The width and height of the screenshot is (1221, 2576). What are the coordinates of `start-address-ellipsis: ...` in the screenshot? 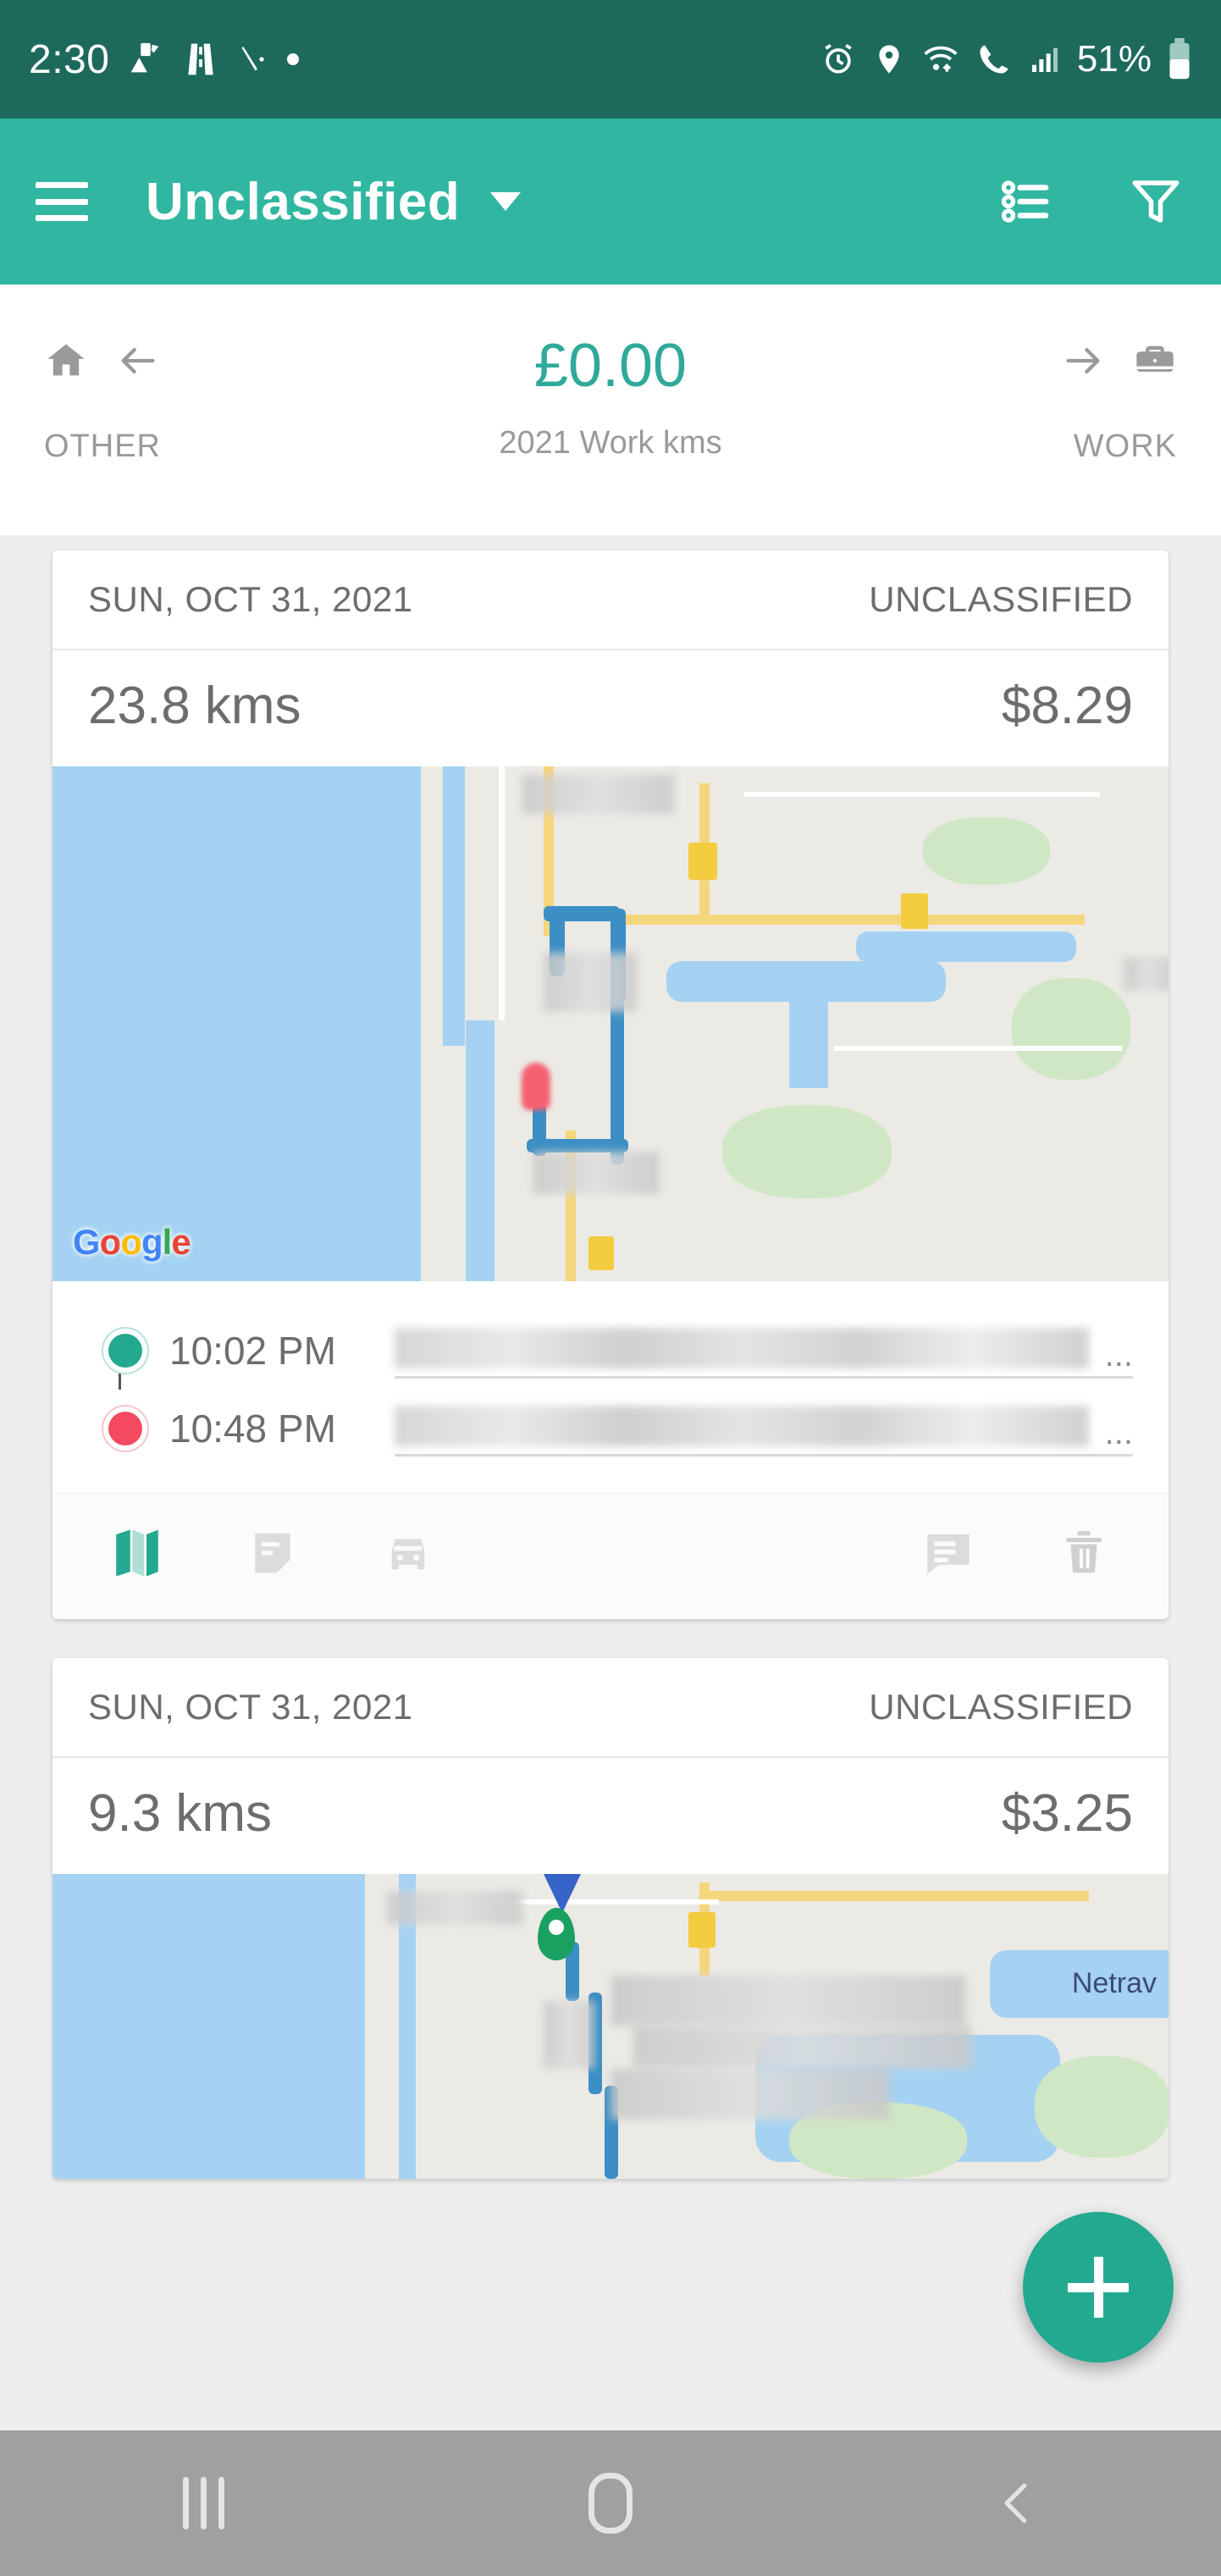 It's located at (1118, 1355).